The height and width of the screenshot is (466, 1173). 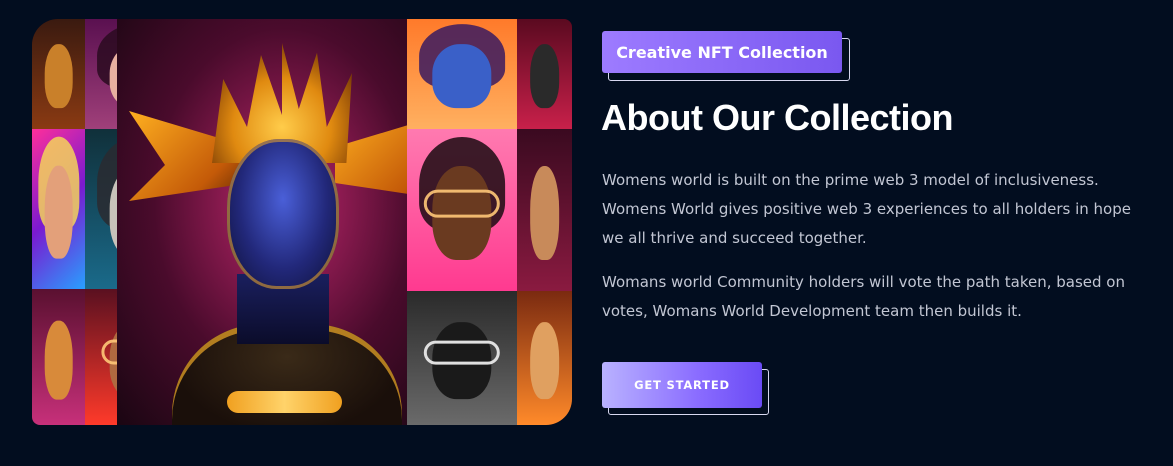 I want to click on get-started-button-wrapper: GET STARTED, so click(x=685, y=389).